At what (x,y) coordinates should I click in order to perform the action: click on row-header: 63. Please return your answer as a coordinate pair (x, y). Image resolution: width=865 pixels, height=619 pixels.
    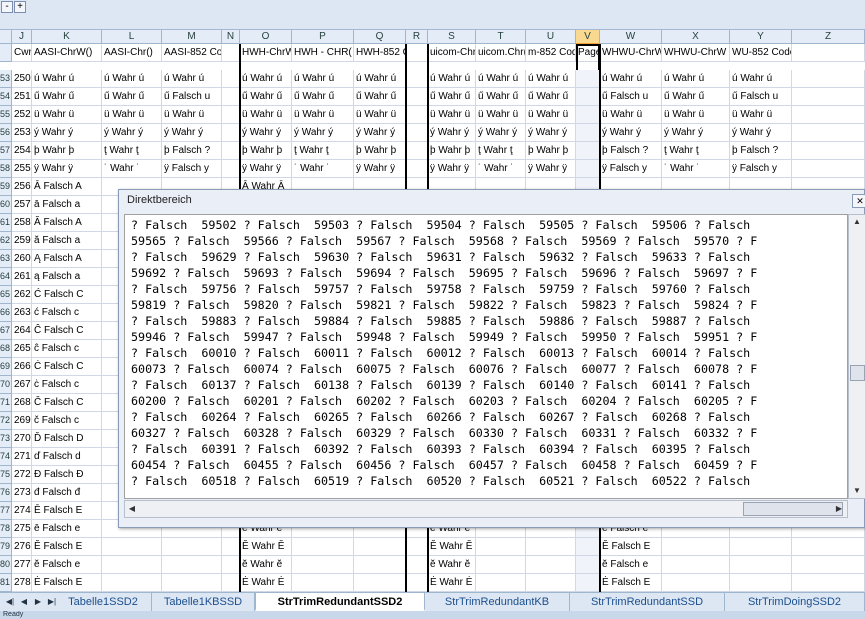
    Looking at the image, I should click on (6, 259).